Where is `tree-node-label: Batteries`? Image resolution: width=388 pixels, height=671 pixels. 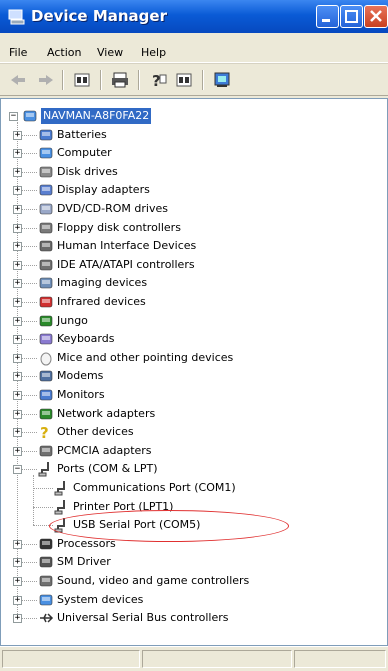 tree-node-label: Batteries is located at coordinates (82, 135).